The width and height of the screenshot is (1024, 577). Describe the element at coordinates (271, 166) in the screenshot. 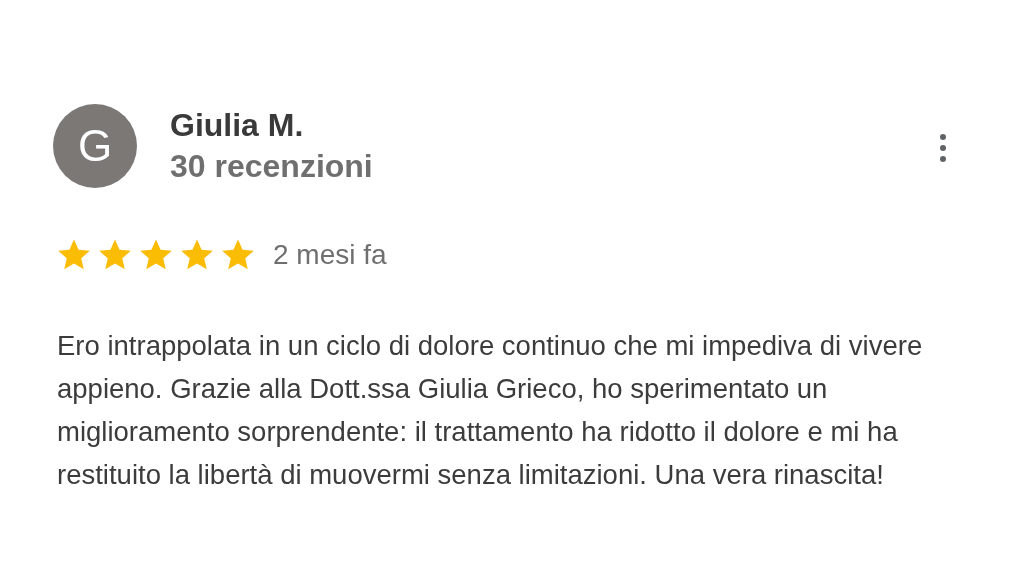

I see `review-count: 30 recenzioni` at that location.